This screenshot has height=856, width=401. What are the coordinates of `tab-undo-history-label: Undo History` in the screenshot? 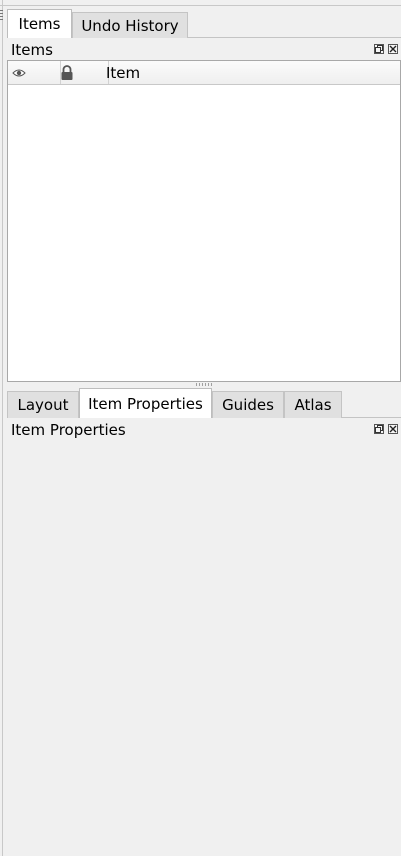 It's located at (130, 25).